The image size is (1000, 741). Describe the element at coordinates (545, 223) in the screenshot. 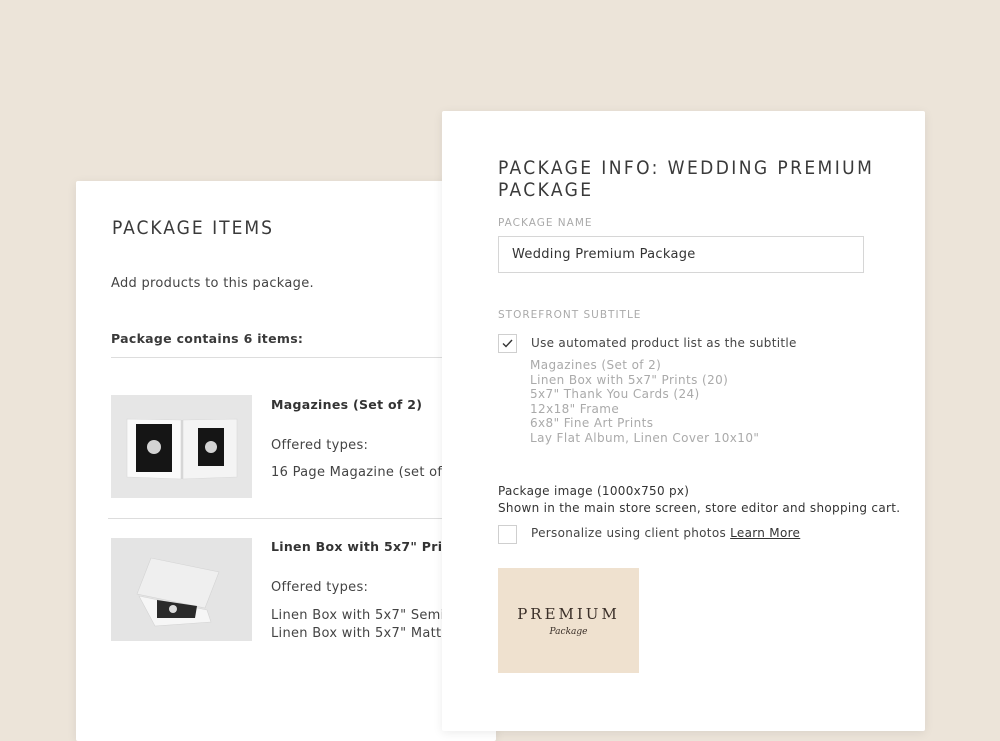

I see `package-name-label: PACKAGE NAME` at that location.